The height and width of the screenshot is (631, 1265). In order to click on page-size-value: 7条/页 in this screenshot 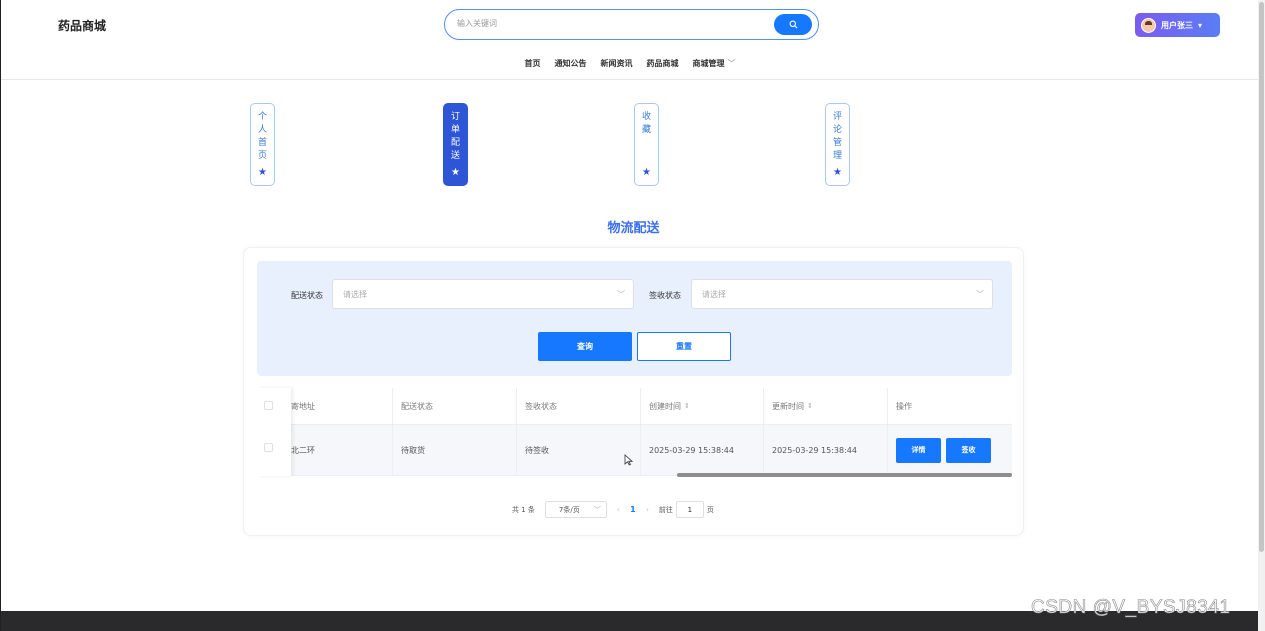, I will do `click(569, 509)`.